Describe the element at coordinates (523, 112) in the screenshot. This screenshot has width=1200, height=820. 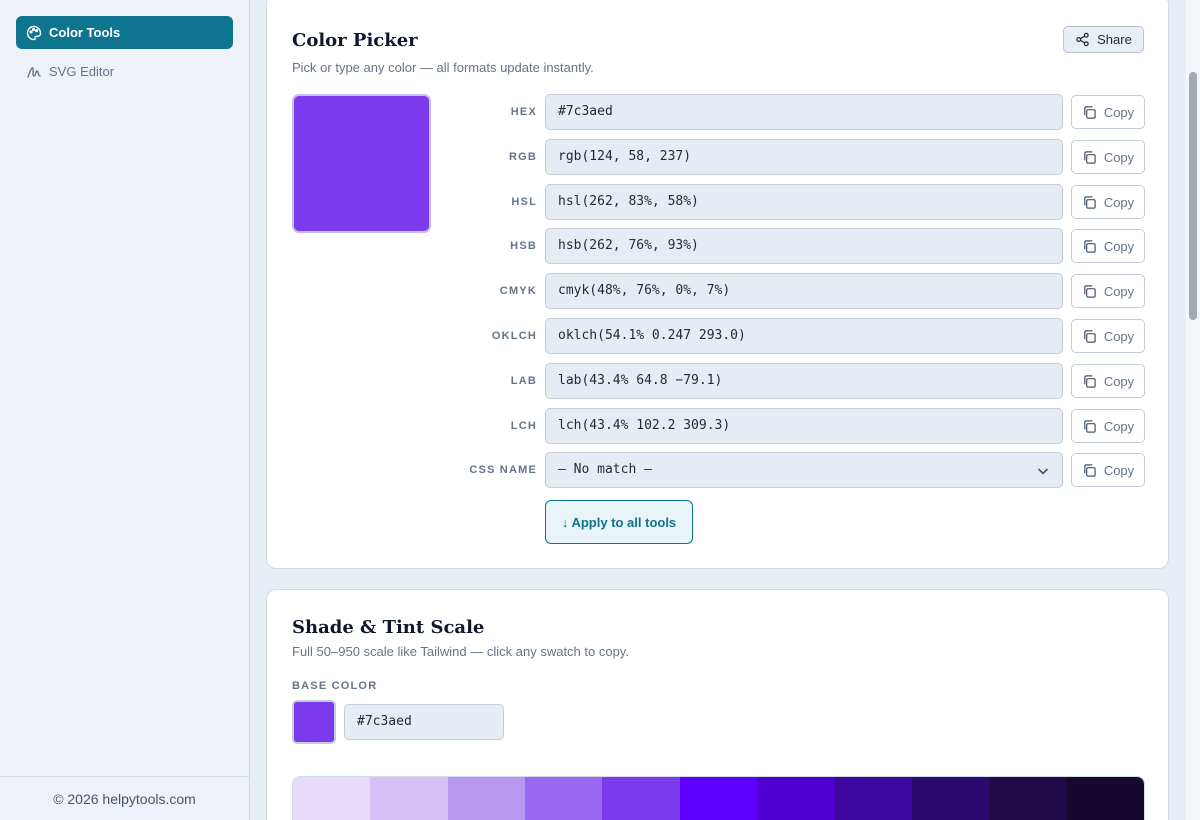
I see `format-label: HEX` at that location.